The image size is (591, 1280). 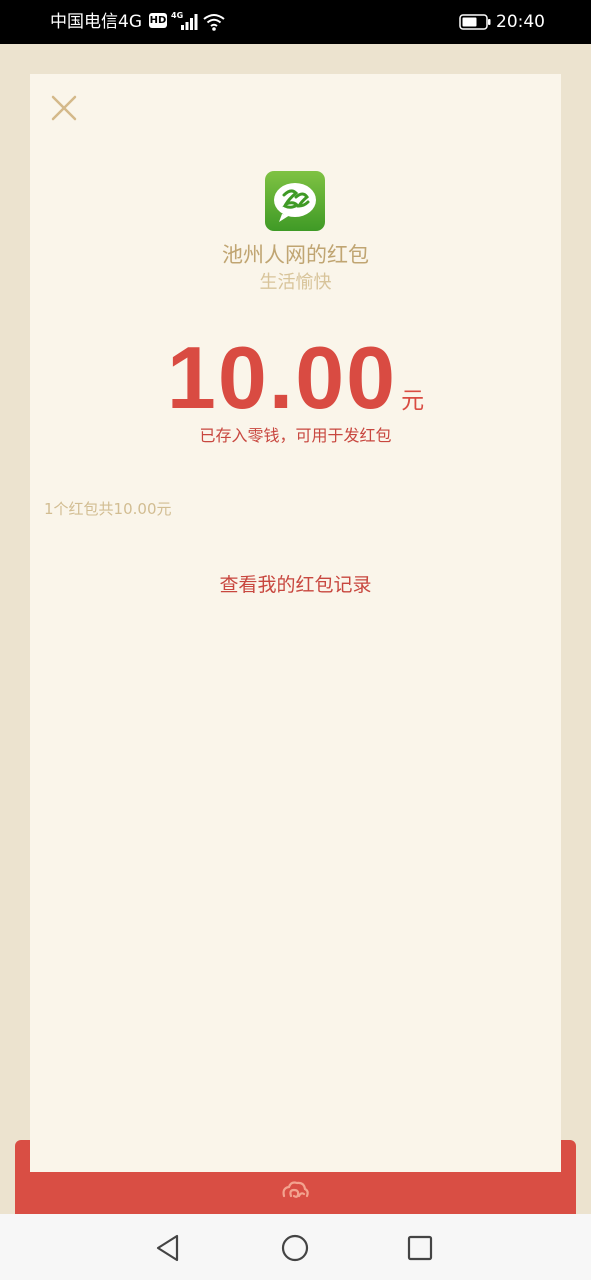 What do you see at coordinates (282, 377) in the screenshot?
I see `amount-value: 10.00` at bounding box center [282, 377].